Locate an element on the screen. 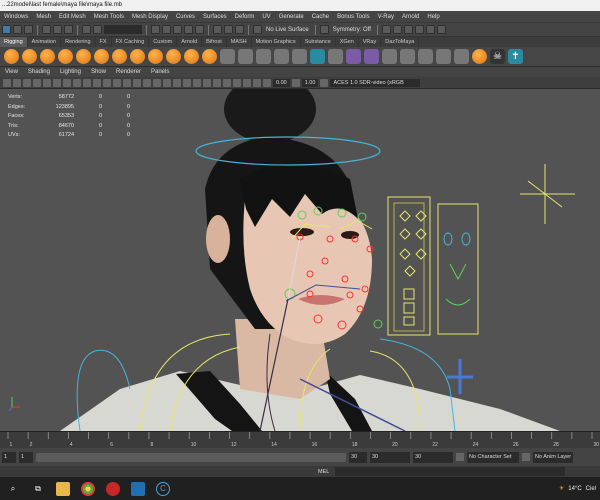 Image resolution: width=600 pixels, height=500 pixels. render-view-icon is located at coordinates (430, 29).